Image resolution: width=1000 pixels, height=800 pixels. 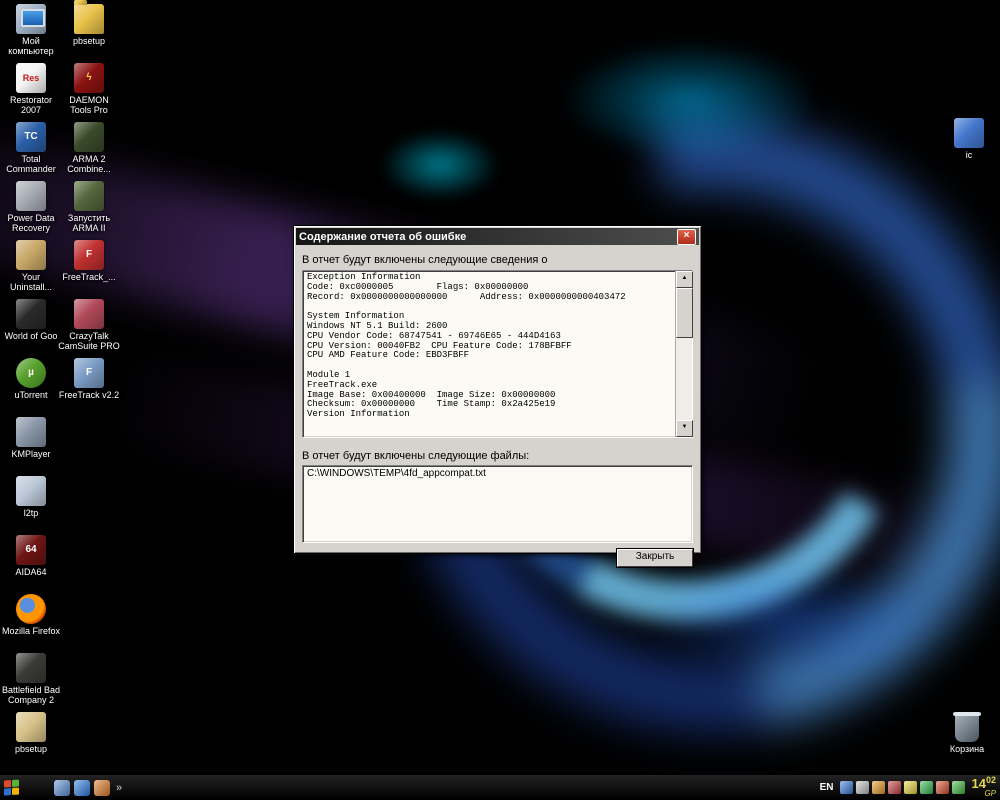 I want to click on tray-alert-icon, so click(x=942, y=787).